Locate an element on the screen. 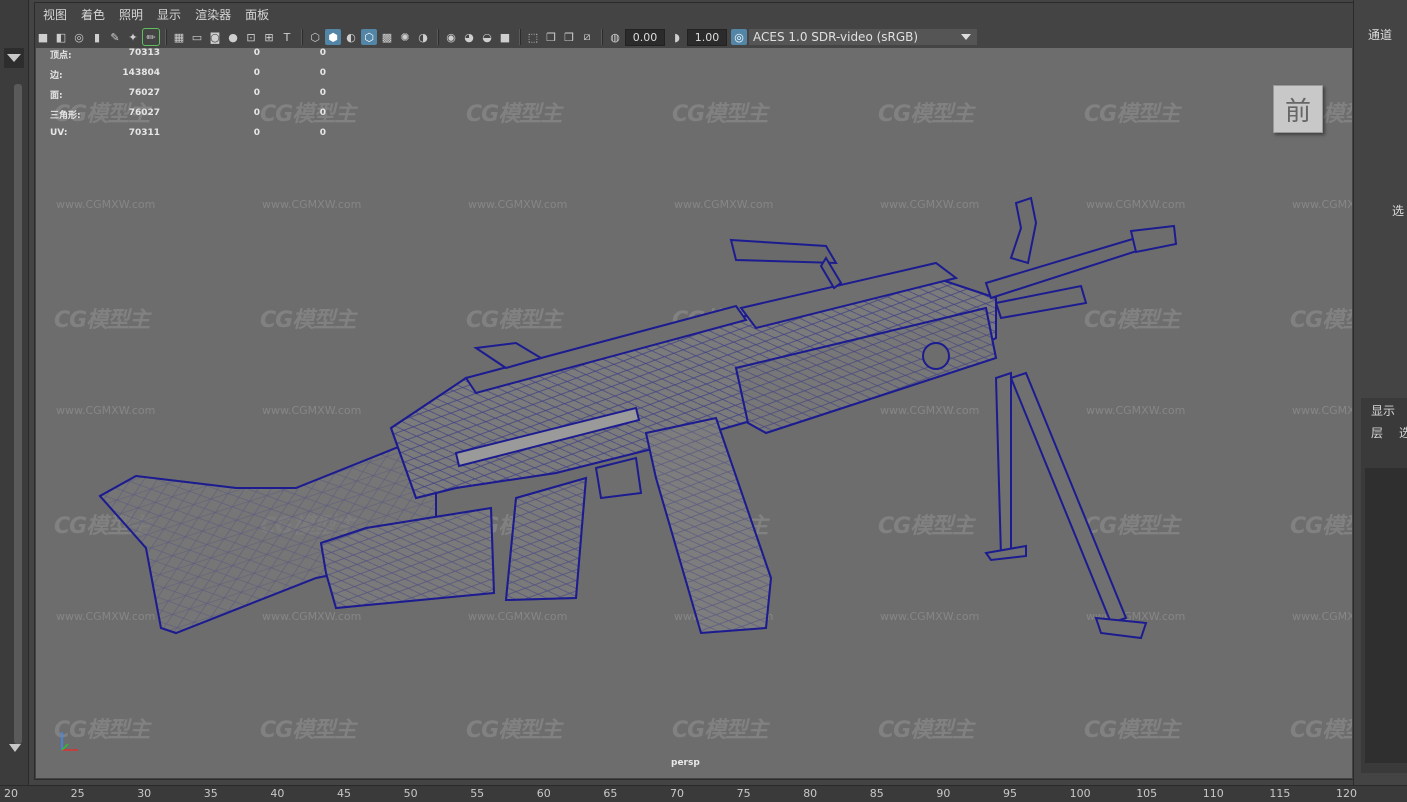 This screenshot has height=802, width=1407. color-space-label: ACES 1.0 SDR-video (sRGB) is located at coordinates (836, 37).